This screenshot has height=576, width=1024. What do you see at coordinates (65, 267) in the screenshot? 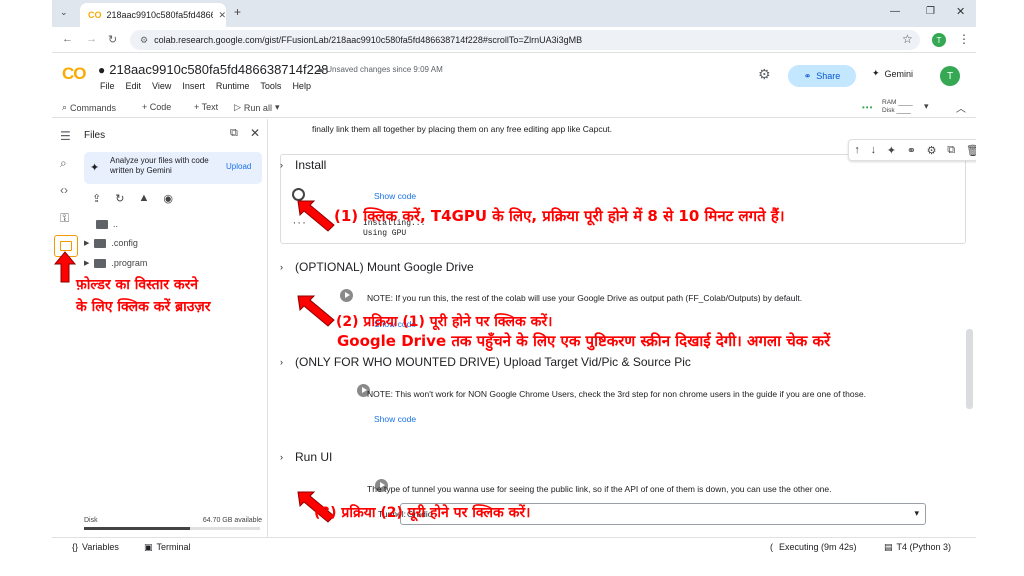
I see `annotation-arrow-up` at bounding box center [65, 267].